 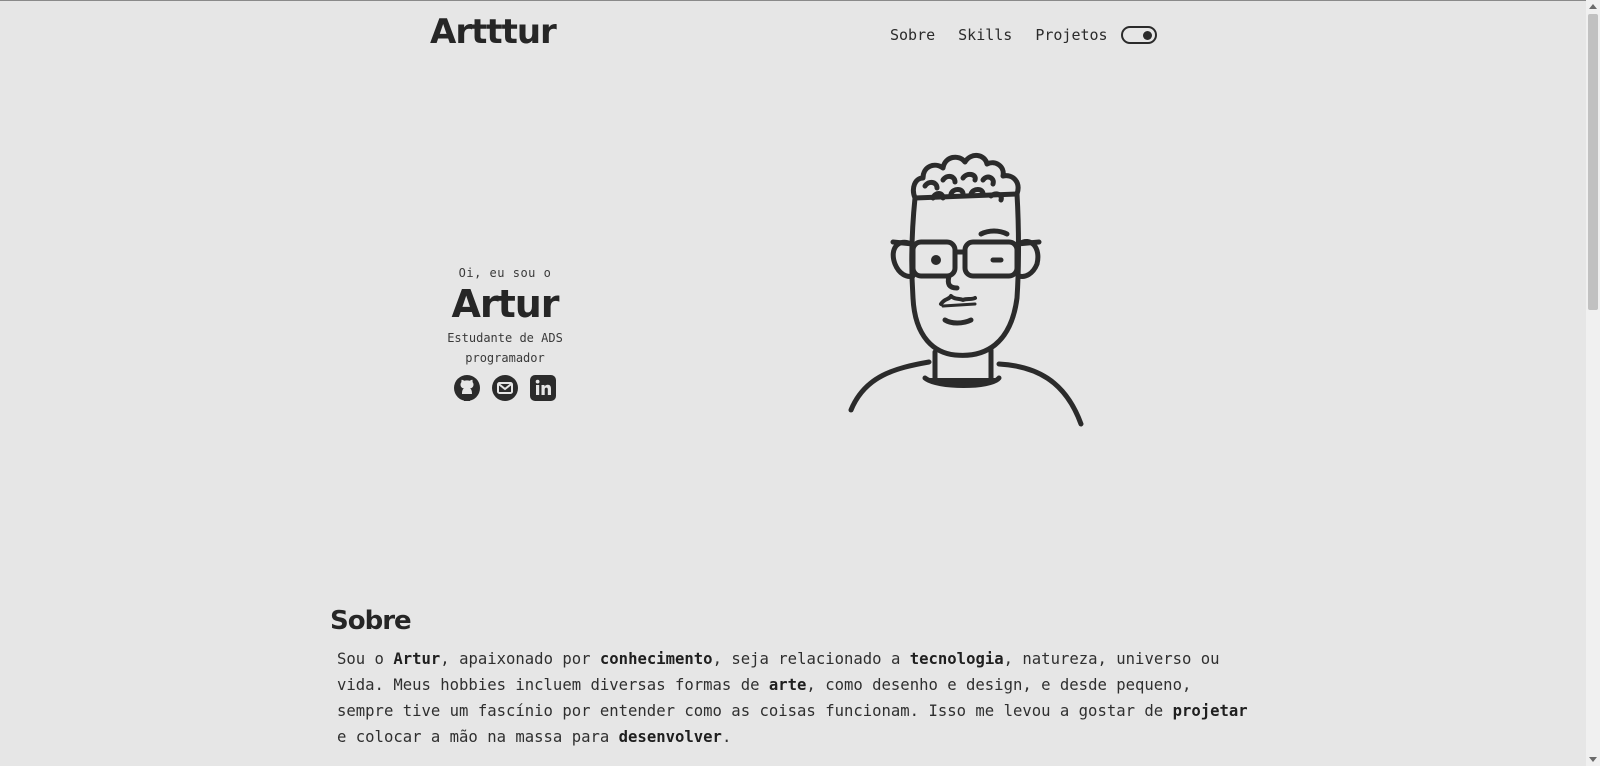 I want to click on github-link, so click(x=467, y=388).